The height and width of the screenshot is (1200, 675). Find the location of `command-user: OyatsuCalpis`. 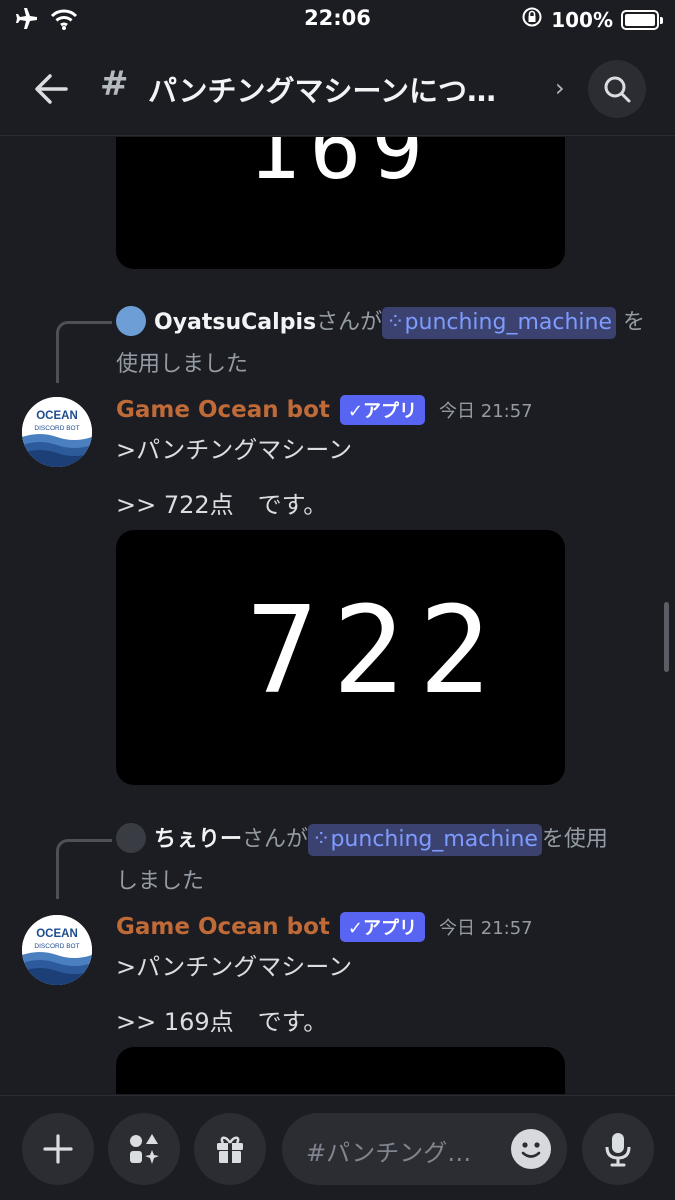

command-user: OyatsuCalpis is located at coordinates (235, 322).